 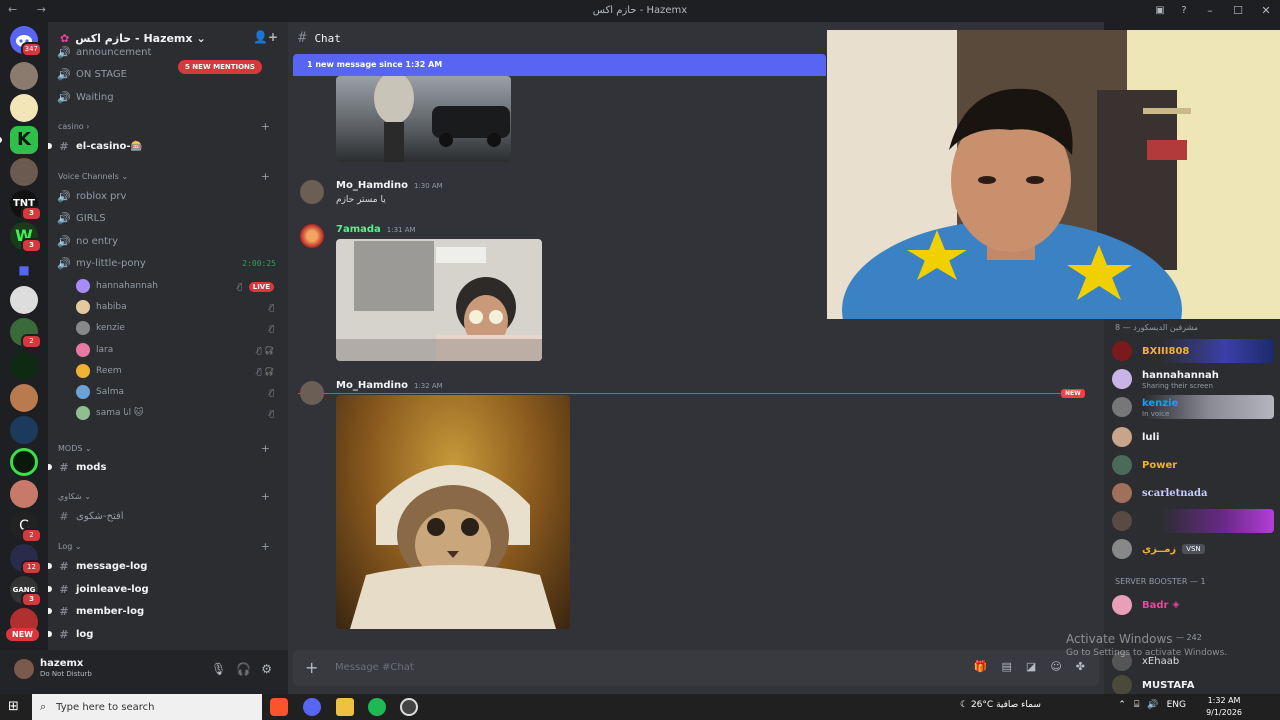 I want to click on maximize-button: ☐, so click(x=1238, y=11).